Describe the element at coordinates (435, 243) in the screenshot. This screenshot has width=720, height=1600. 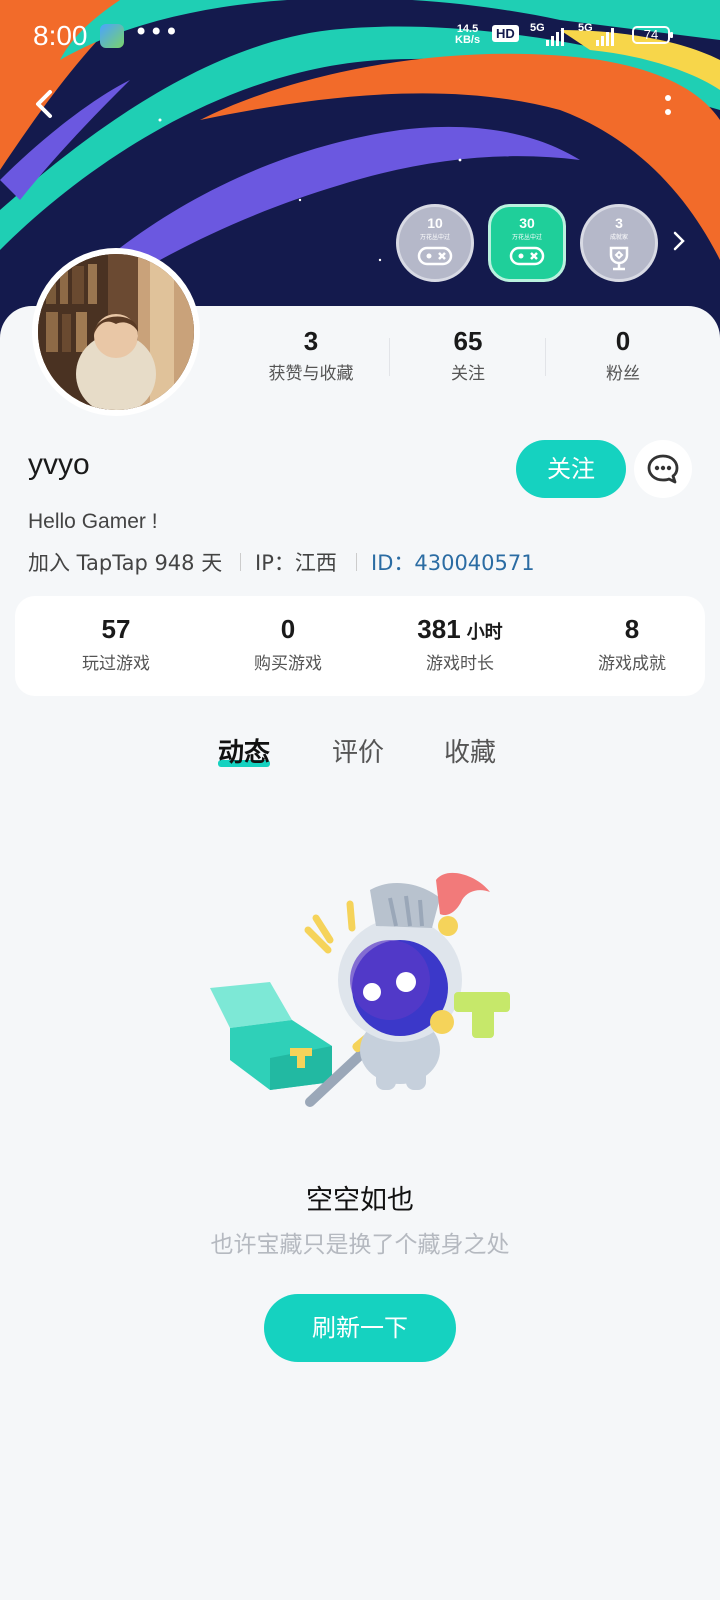
I see `badge-item: 10 万花丛中过` at that location.